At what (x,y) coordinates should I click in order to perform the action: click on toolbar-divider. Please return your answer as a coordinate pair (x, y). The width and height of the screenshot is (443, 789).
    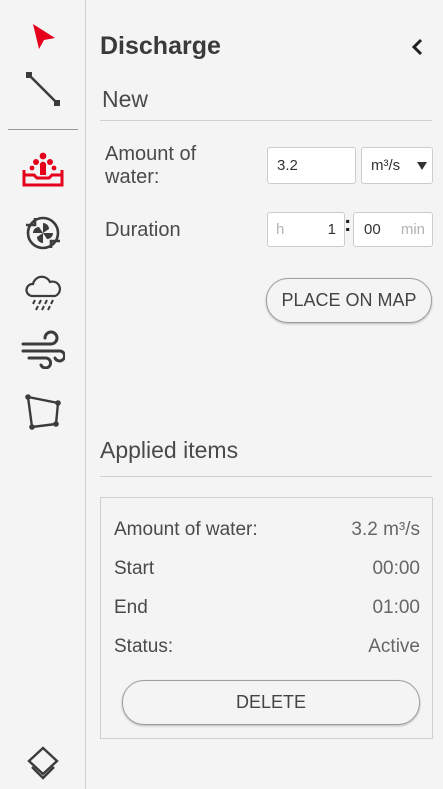
    Looking at the image, I should click on (43, 129).